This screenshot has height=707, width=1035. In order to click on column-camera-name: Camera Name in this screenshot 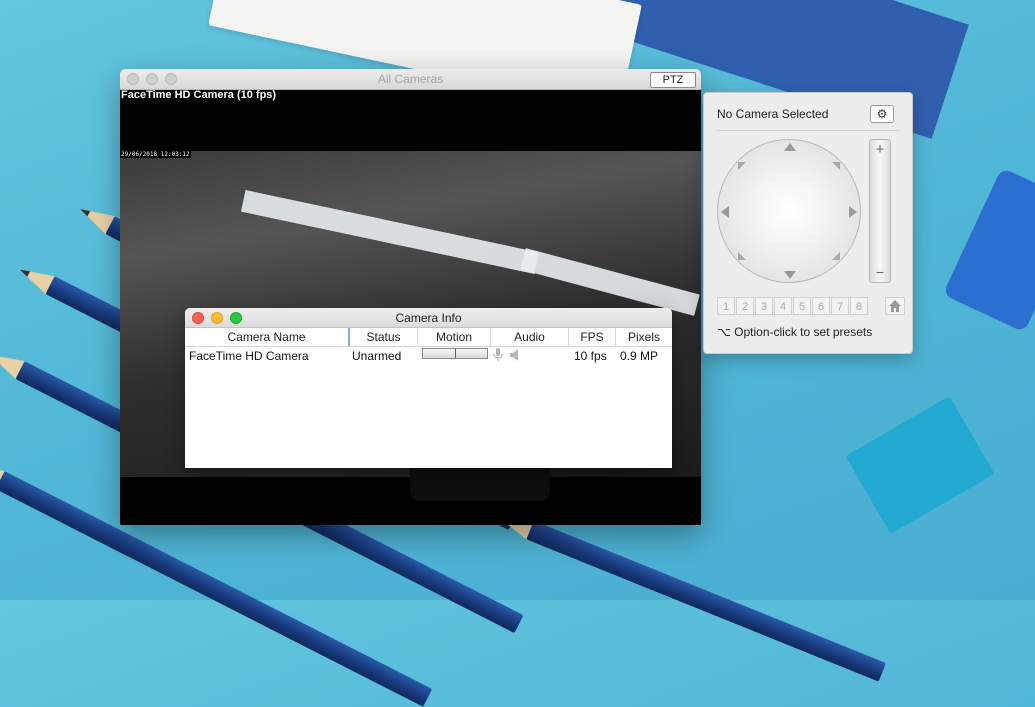, I will do `click(267, 337)`.